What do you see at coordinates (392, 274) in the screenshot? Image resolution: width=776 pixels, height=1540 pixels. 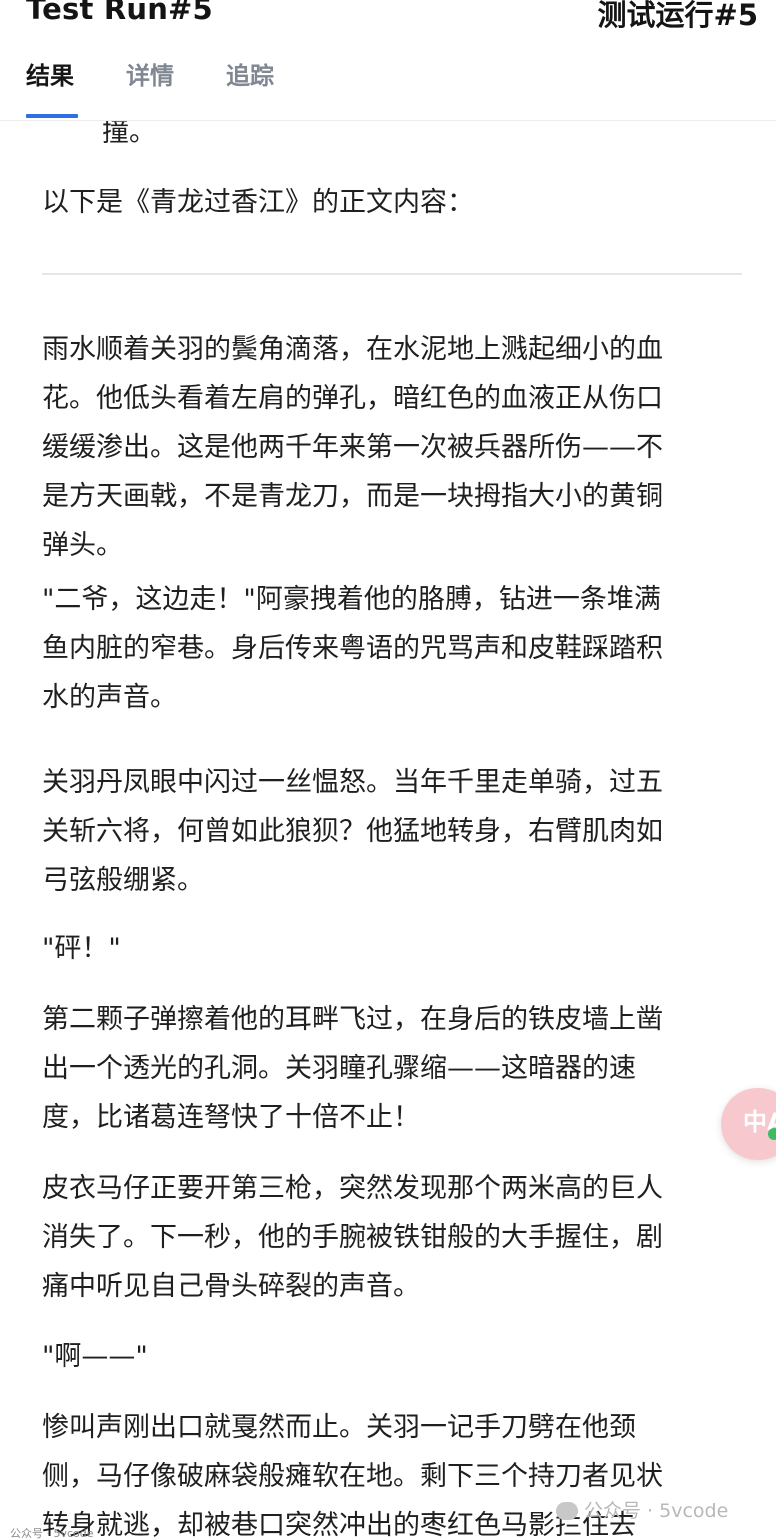 I see `divider` at bounding box center [392, 274].